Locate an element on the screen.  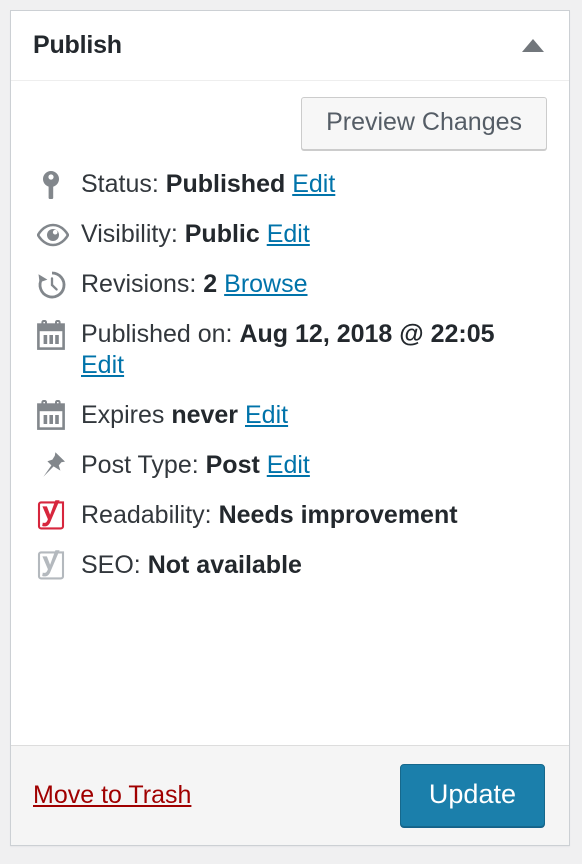
publish-status-row: Post Type: Post Edit is located at coordinates (290, 465).